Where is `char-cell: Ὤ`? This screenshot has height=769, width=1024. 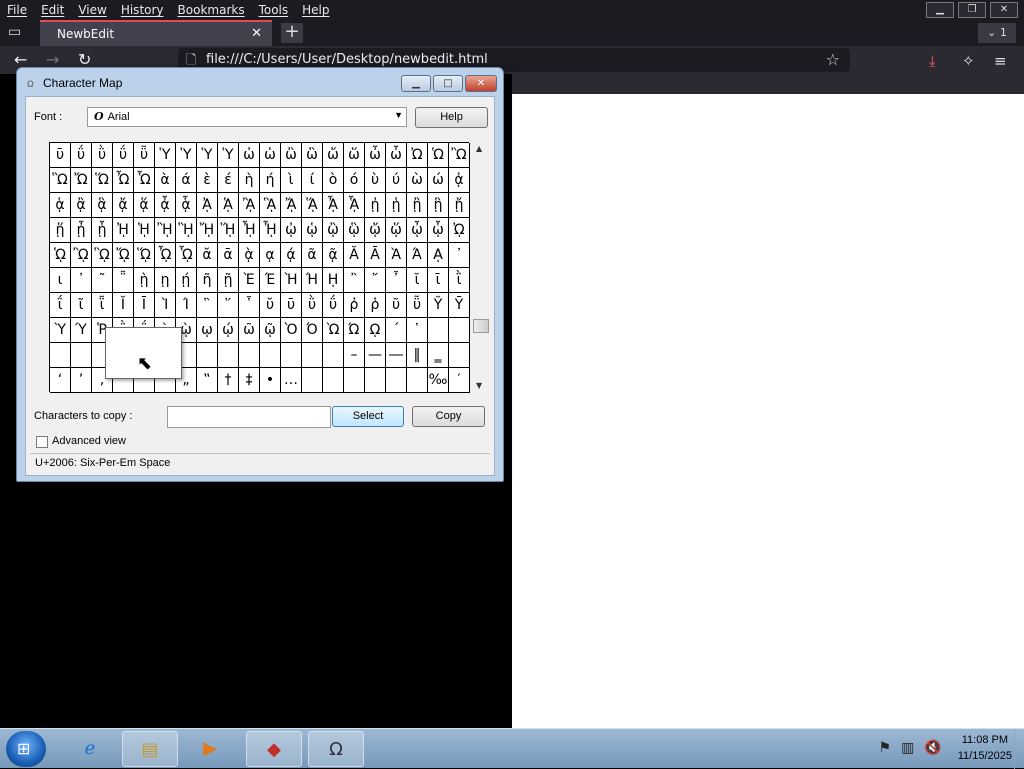 char-cell: Ὤ is located at coordinates (81, 180).